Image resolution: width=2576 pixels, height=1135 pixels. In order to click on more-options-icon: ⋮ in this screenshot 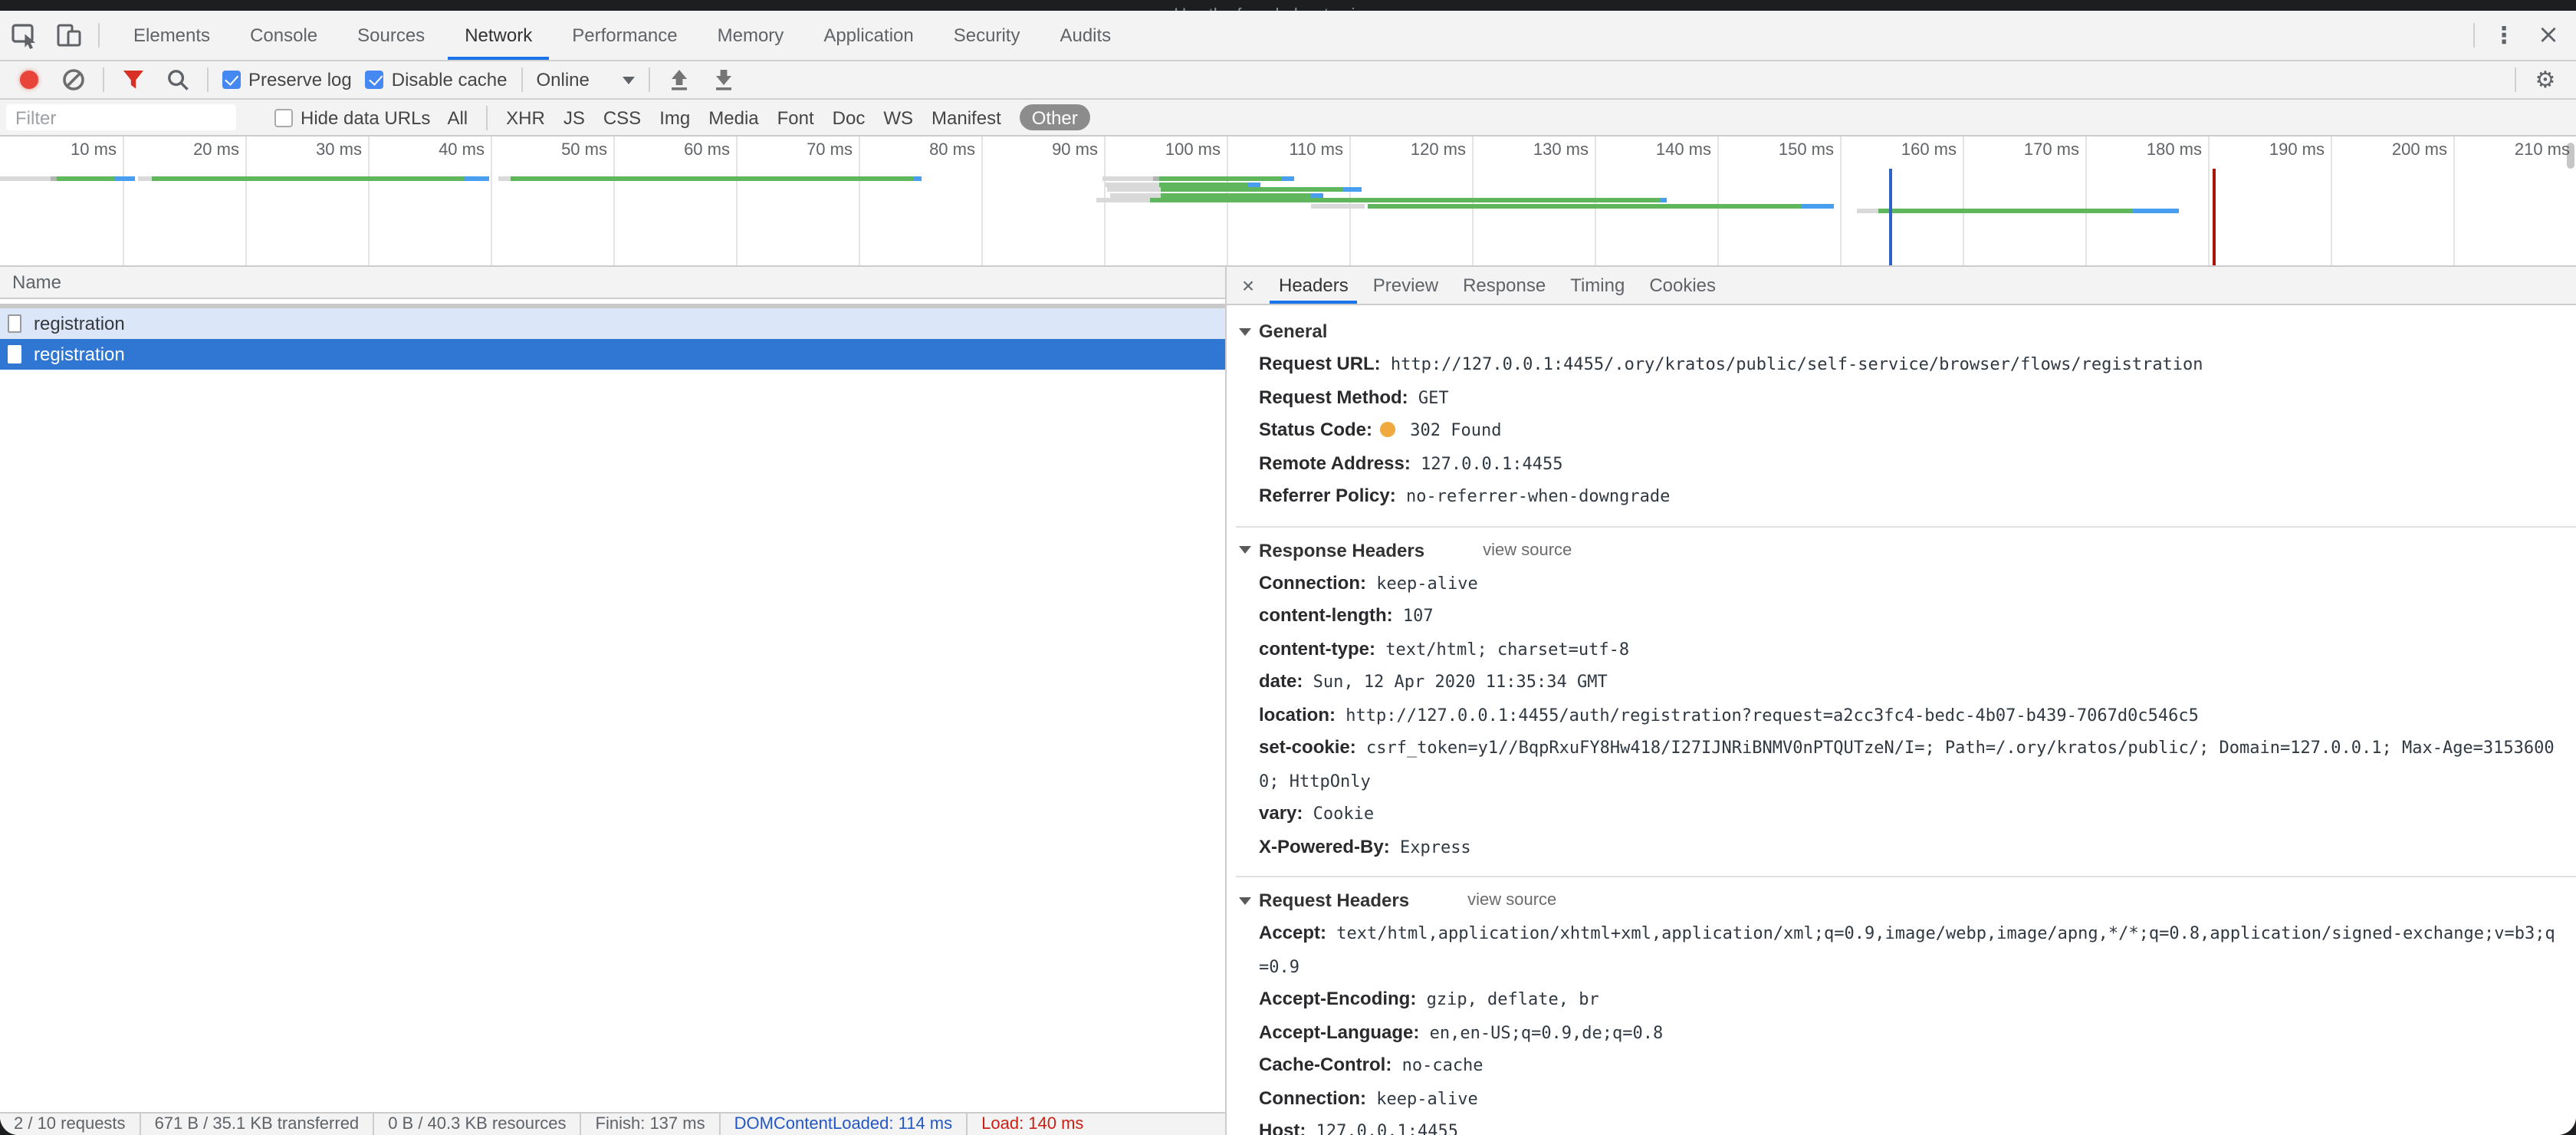, I will do `click(2504, 35)`.